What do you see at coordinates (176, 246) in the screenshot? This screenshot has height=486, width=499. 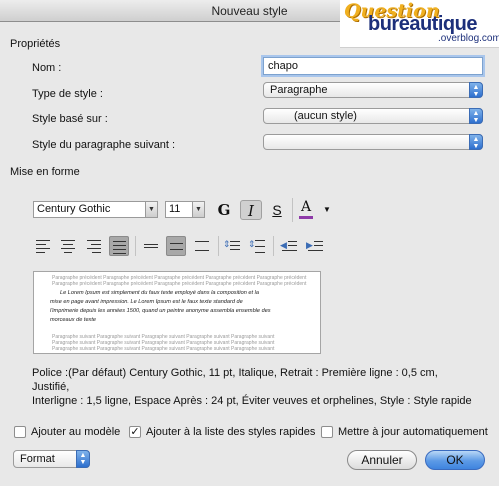 I see `one-half-spacing-icon` at bounding box center [176, 246].